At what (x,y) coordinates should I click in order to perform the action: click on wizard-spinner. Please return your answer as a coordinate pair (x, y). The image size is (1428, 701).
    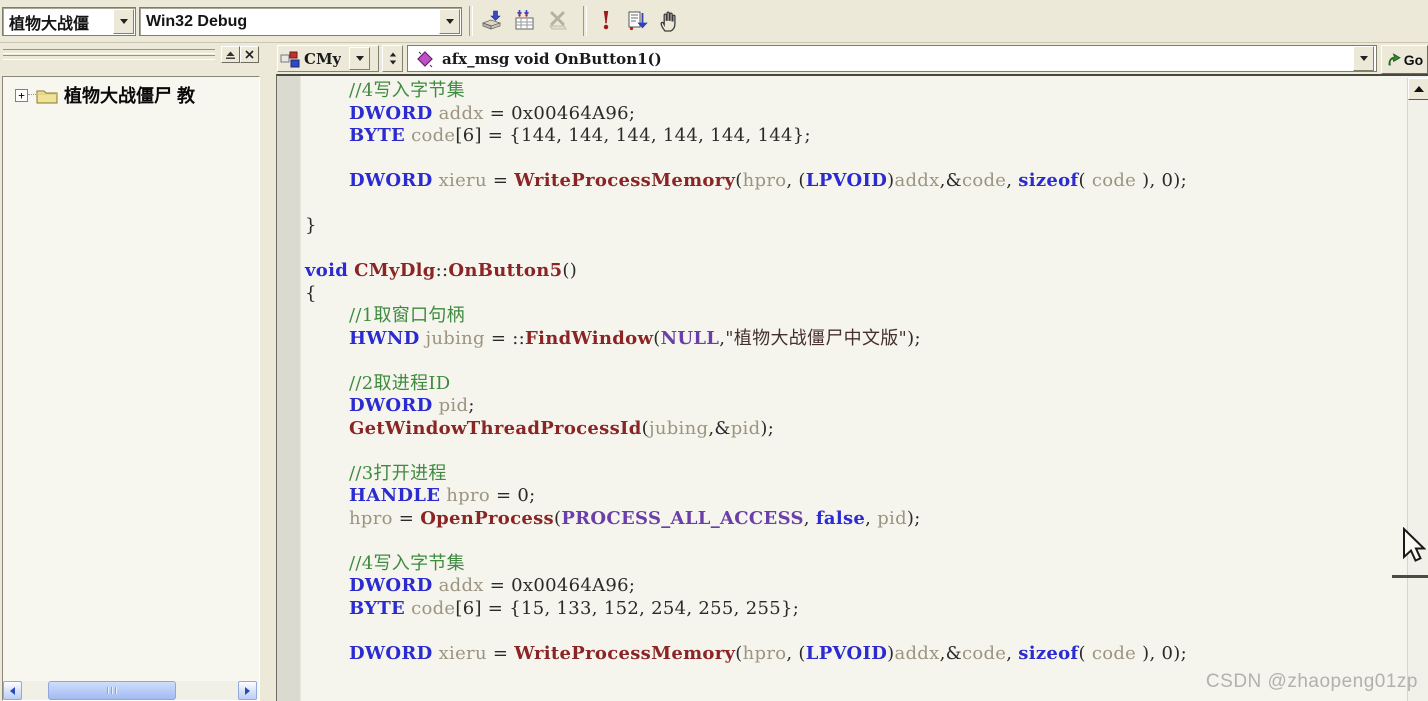
    Looking at the image, I should click on (392, 58).